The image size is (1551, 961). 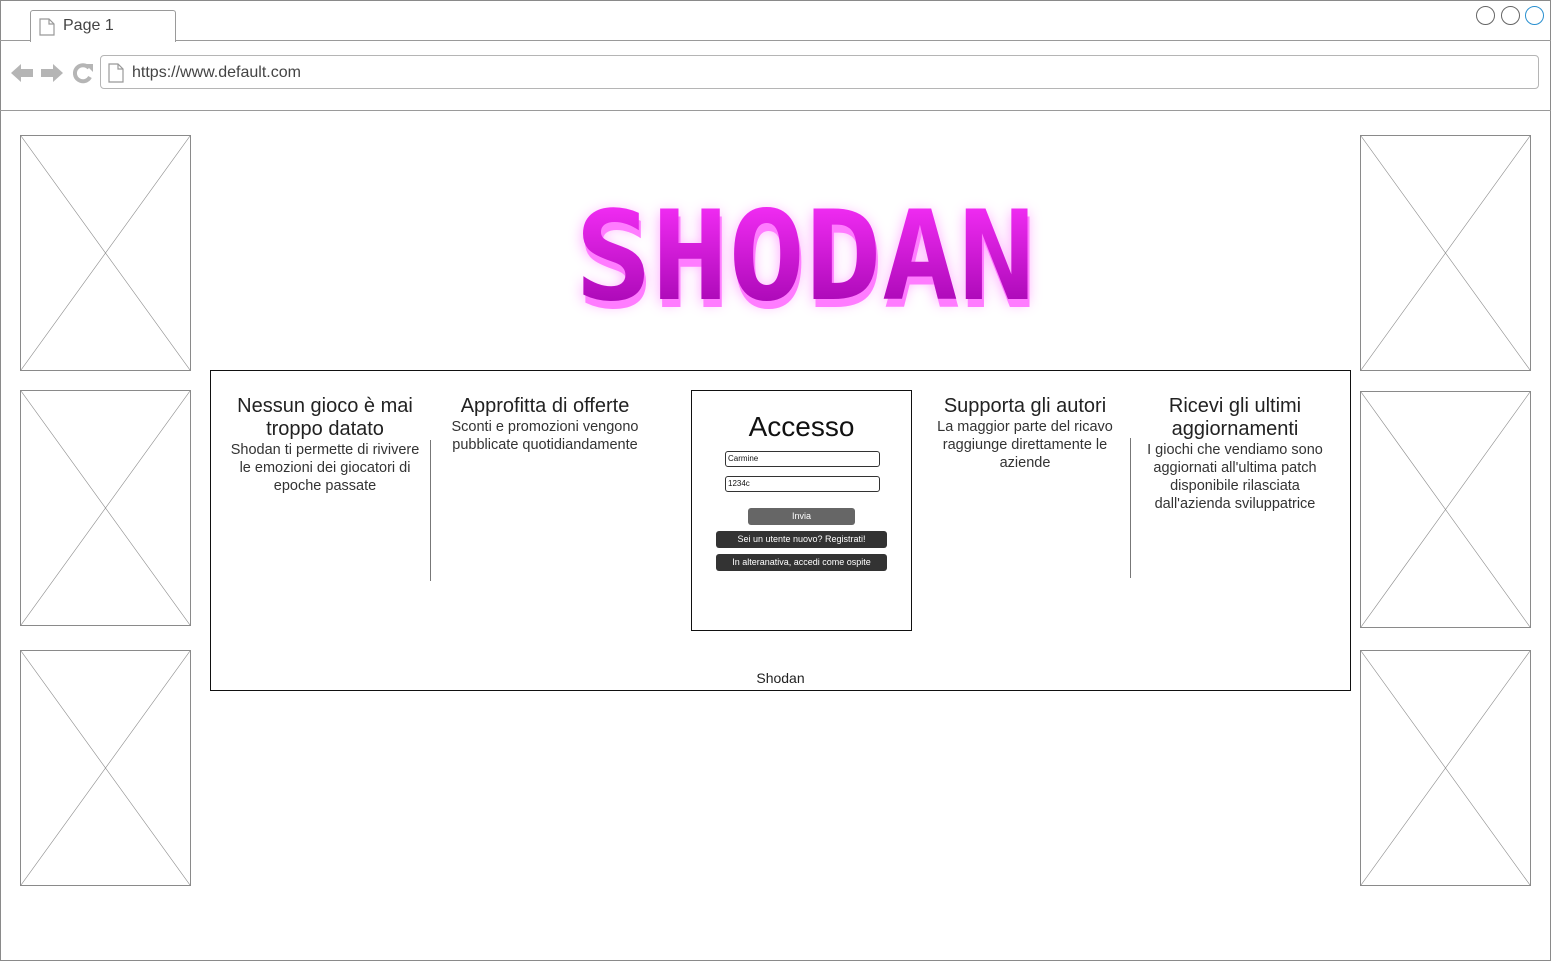 What do you see at coordinates (1534, 15) in the screenshot?
I see `window-control-close` at bounding box center [1534, 15].